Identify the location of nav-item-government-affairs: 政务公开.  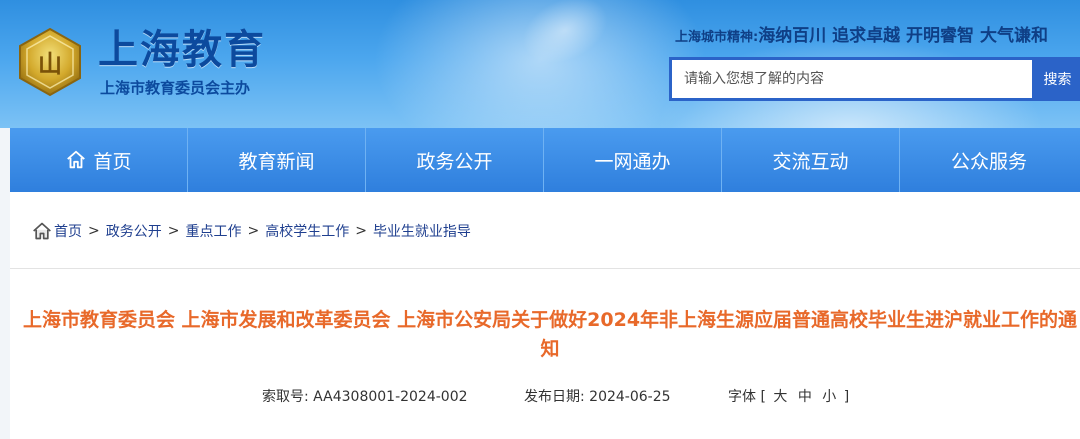
(455, 160).